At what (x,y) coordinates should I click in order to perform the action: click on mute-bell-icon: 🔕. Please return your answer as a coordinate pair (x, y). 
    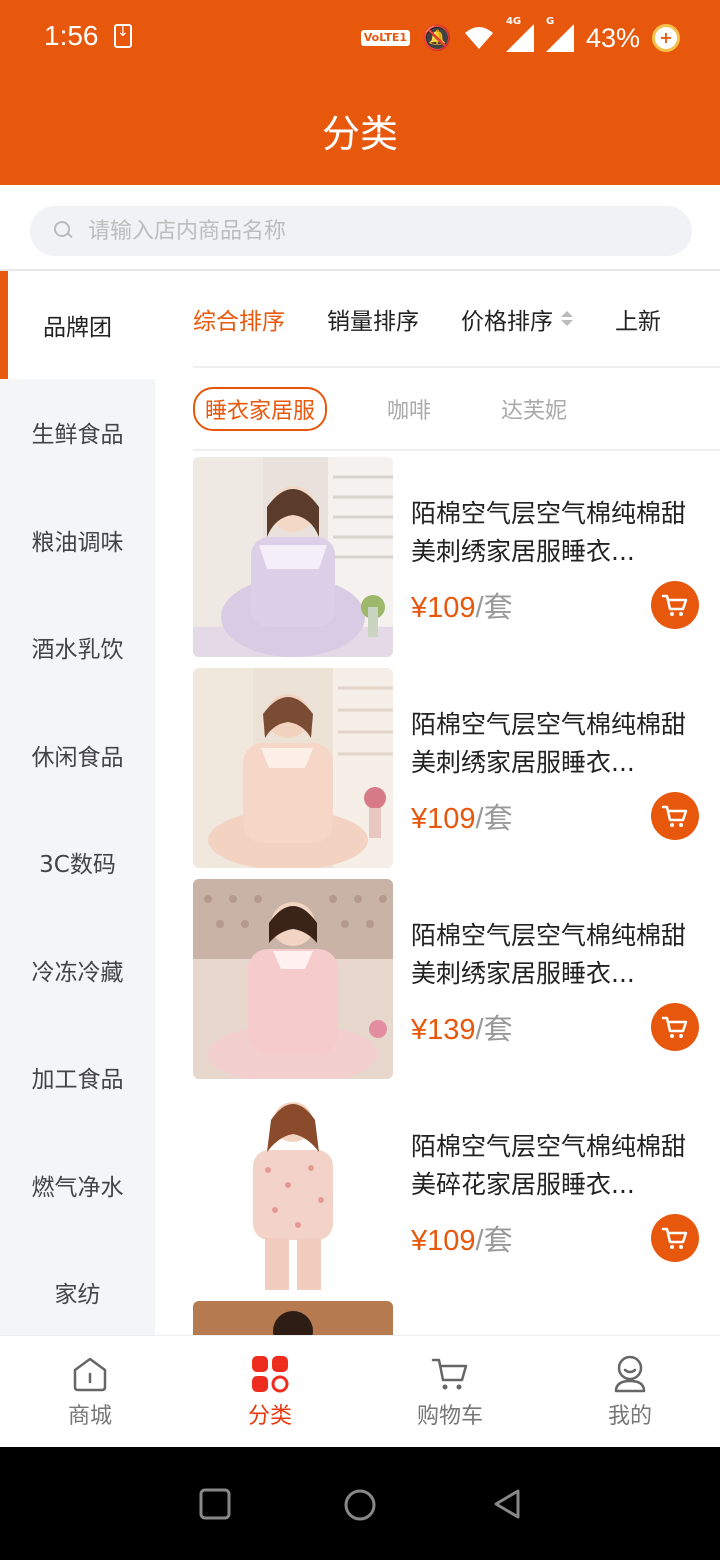
    Looking at the image, I should click on (437, 38).